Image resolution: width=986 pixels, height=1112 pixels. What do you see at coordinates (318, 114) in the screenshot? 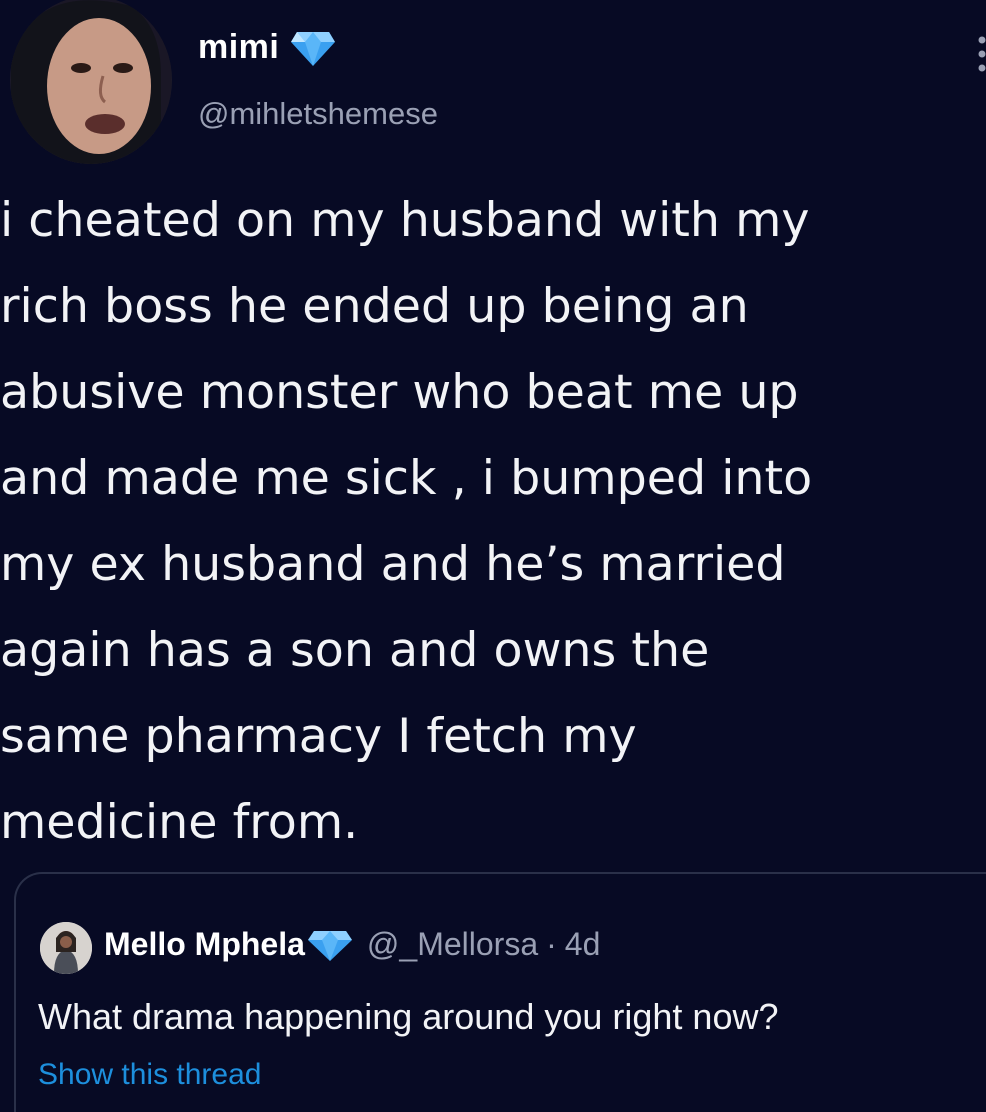
I see `author-handle: @mihletshemese` at bounding box center [318, 114].